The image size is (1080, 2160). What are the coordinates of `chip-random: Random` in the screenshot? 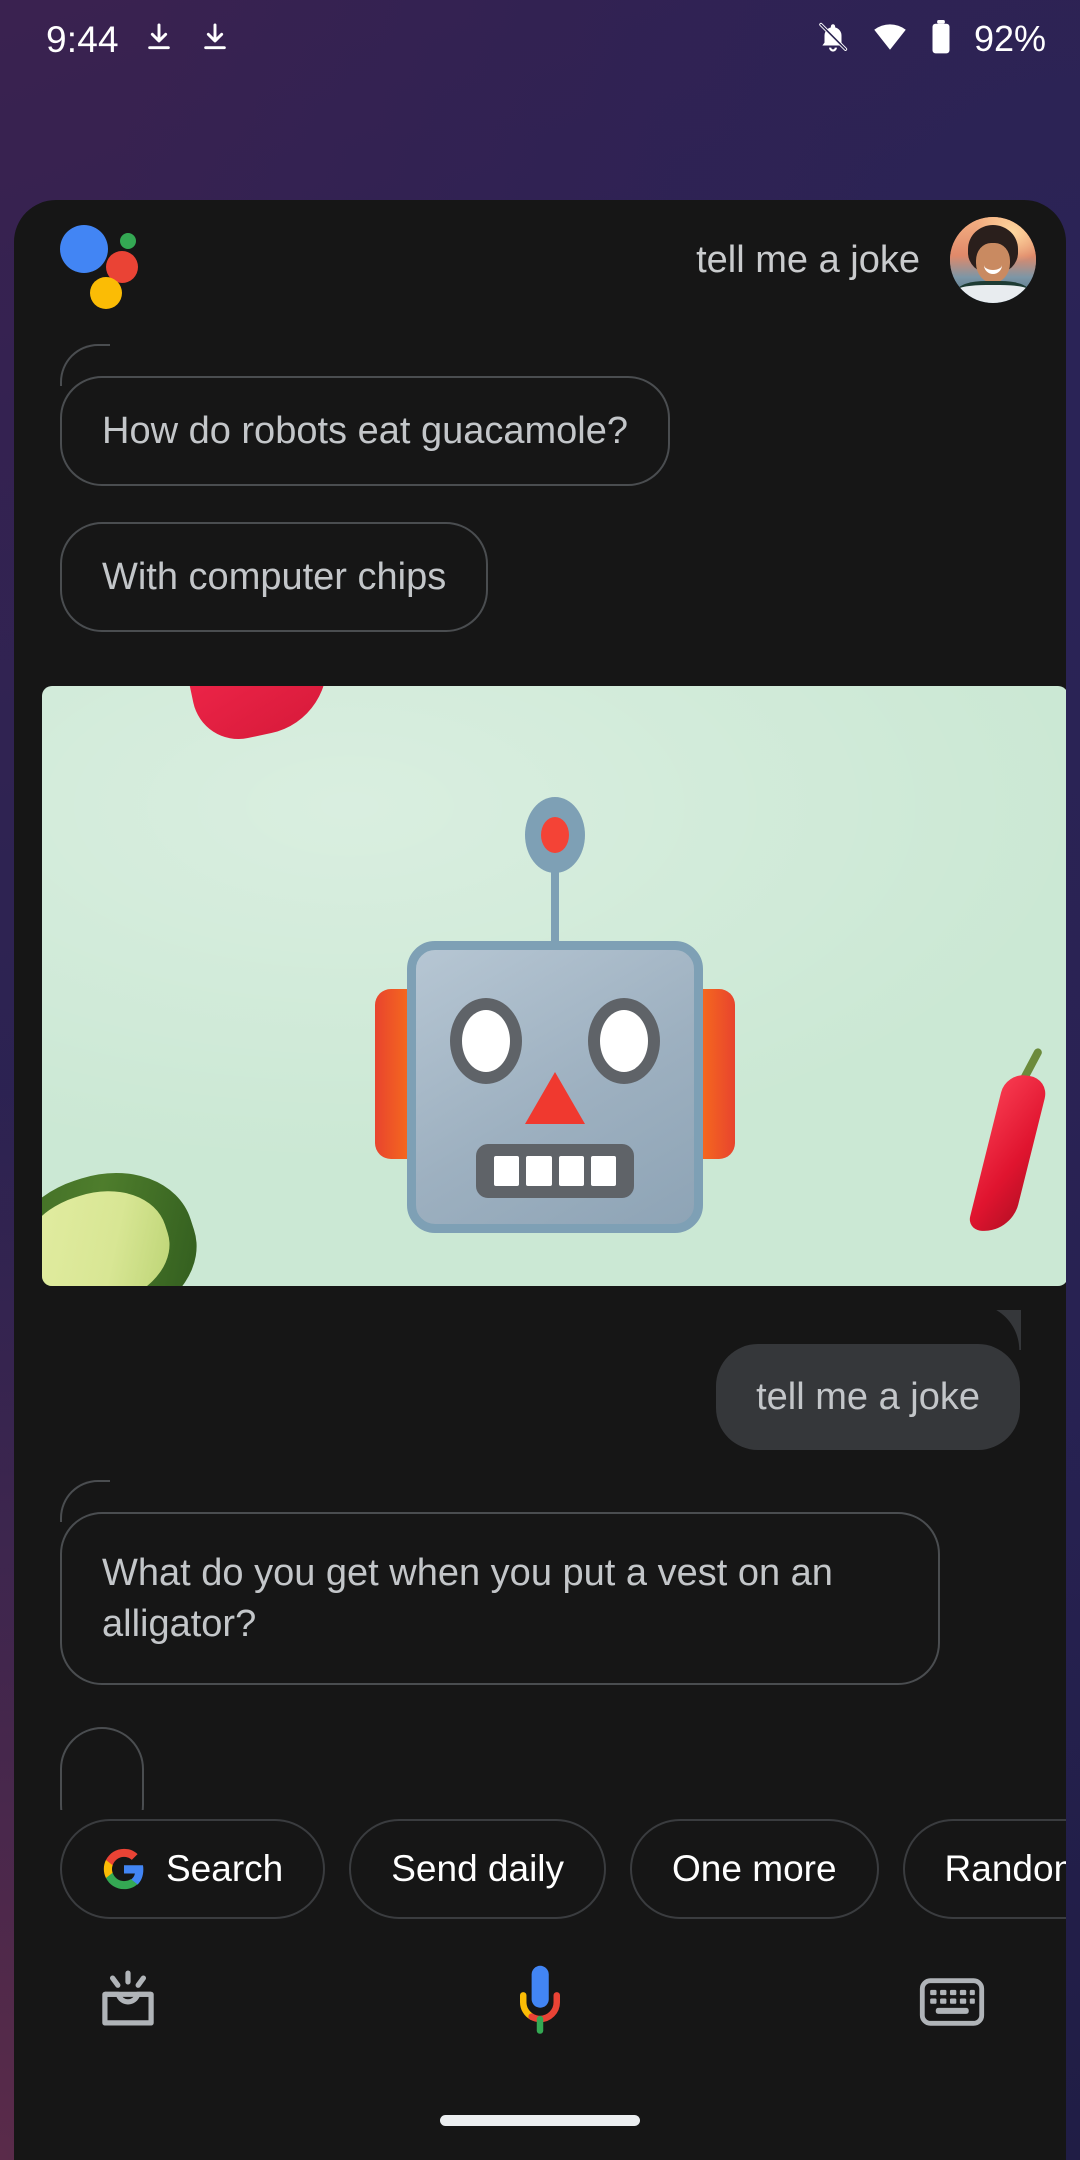 It's located at (984, 1869).